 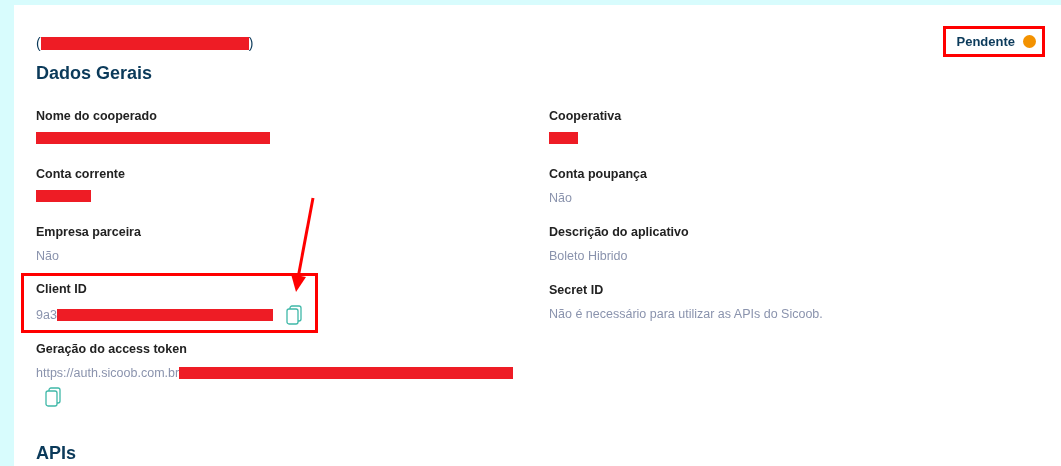 I want to click on paren-text: ), so click(x=251, y=43).